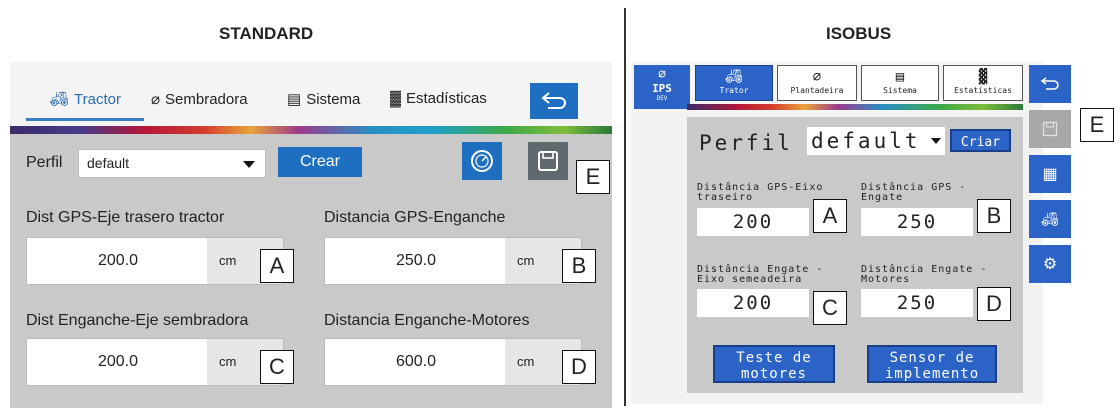 The height and width of the screenshot is (409, 1120). I want to click on button-line: motores, so click(773, 374).